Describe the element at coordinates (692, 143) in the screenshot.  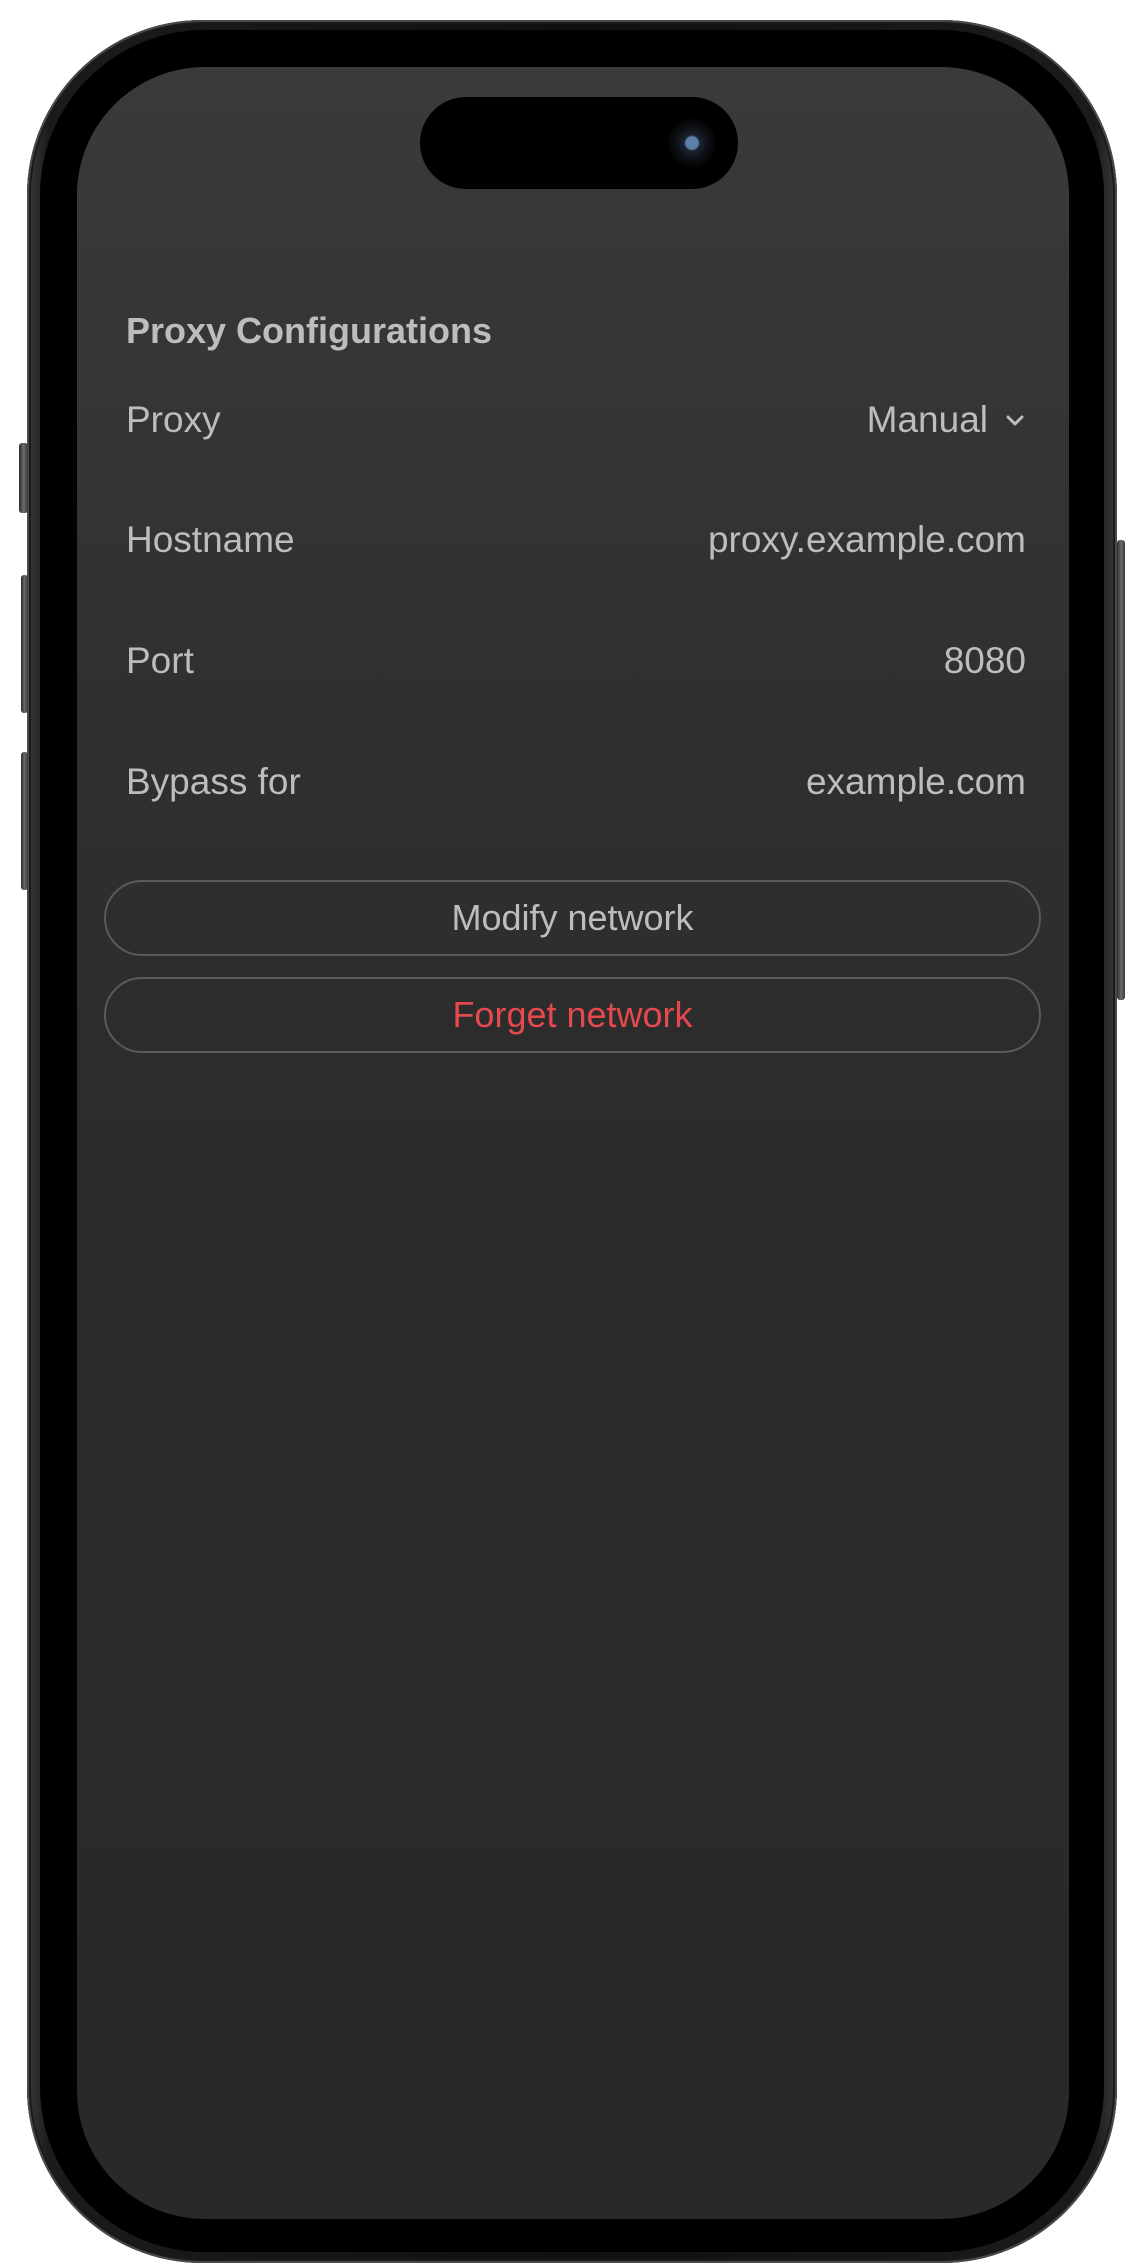
I see `camera-icon` at that location.